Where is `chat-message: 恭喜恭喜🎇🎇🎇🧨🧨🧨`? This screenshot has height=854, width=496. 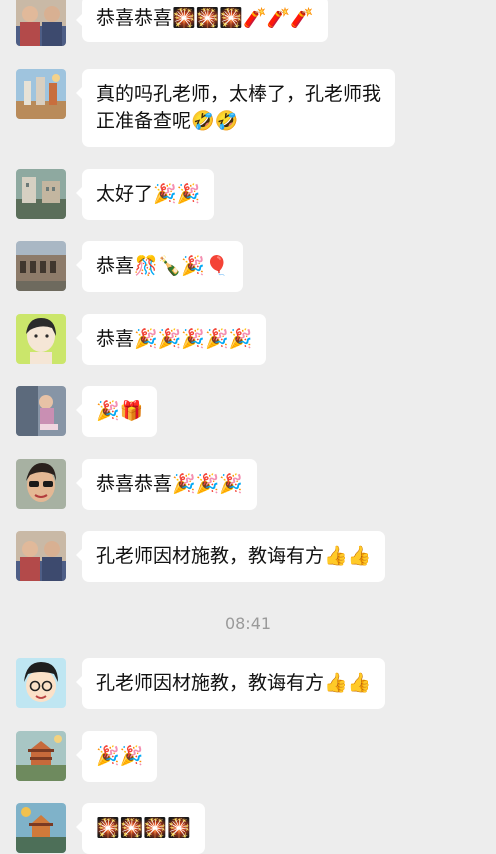
chat-message: 恭喜恭喜🎇🎇🎇🧨🧨🧨 is located at coordinates (248, 23).